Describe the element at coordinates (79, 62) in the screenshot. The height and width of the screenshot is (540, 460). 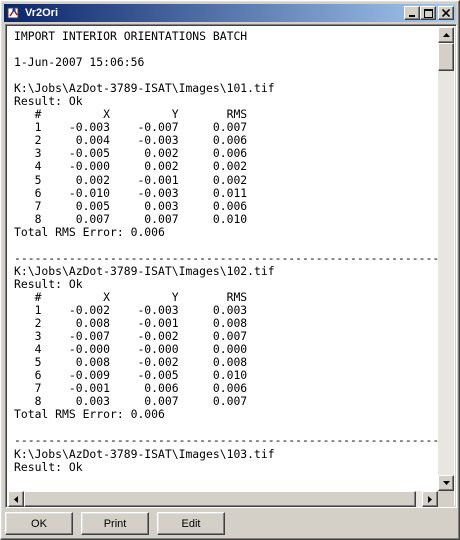
I see `report-line: 1-Jun-2007 15:06:56` at that location.